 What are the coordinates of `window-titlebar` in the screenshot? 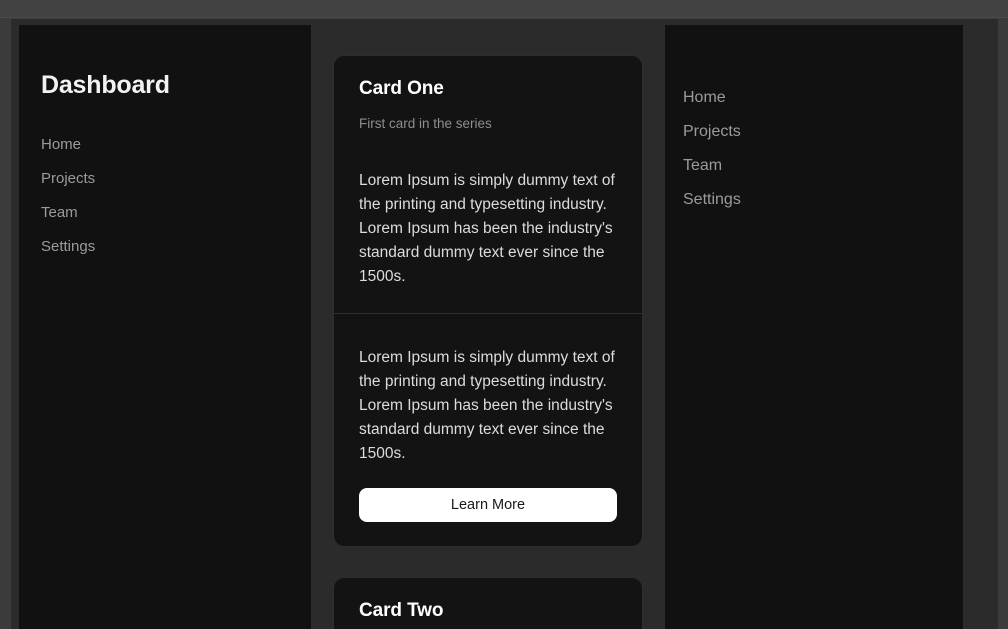 It's located at (504, 9).